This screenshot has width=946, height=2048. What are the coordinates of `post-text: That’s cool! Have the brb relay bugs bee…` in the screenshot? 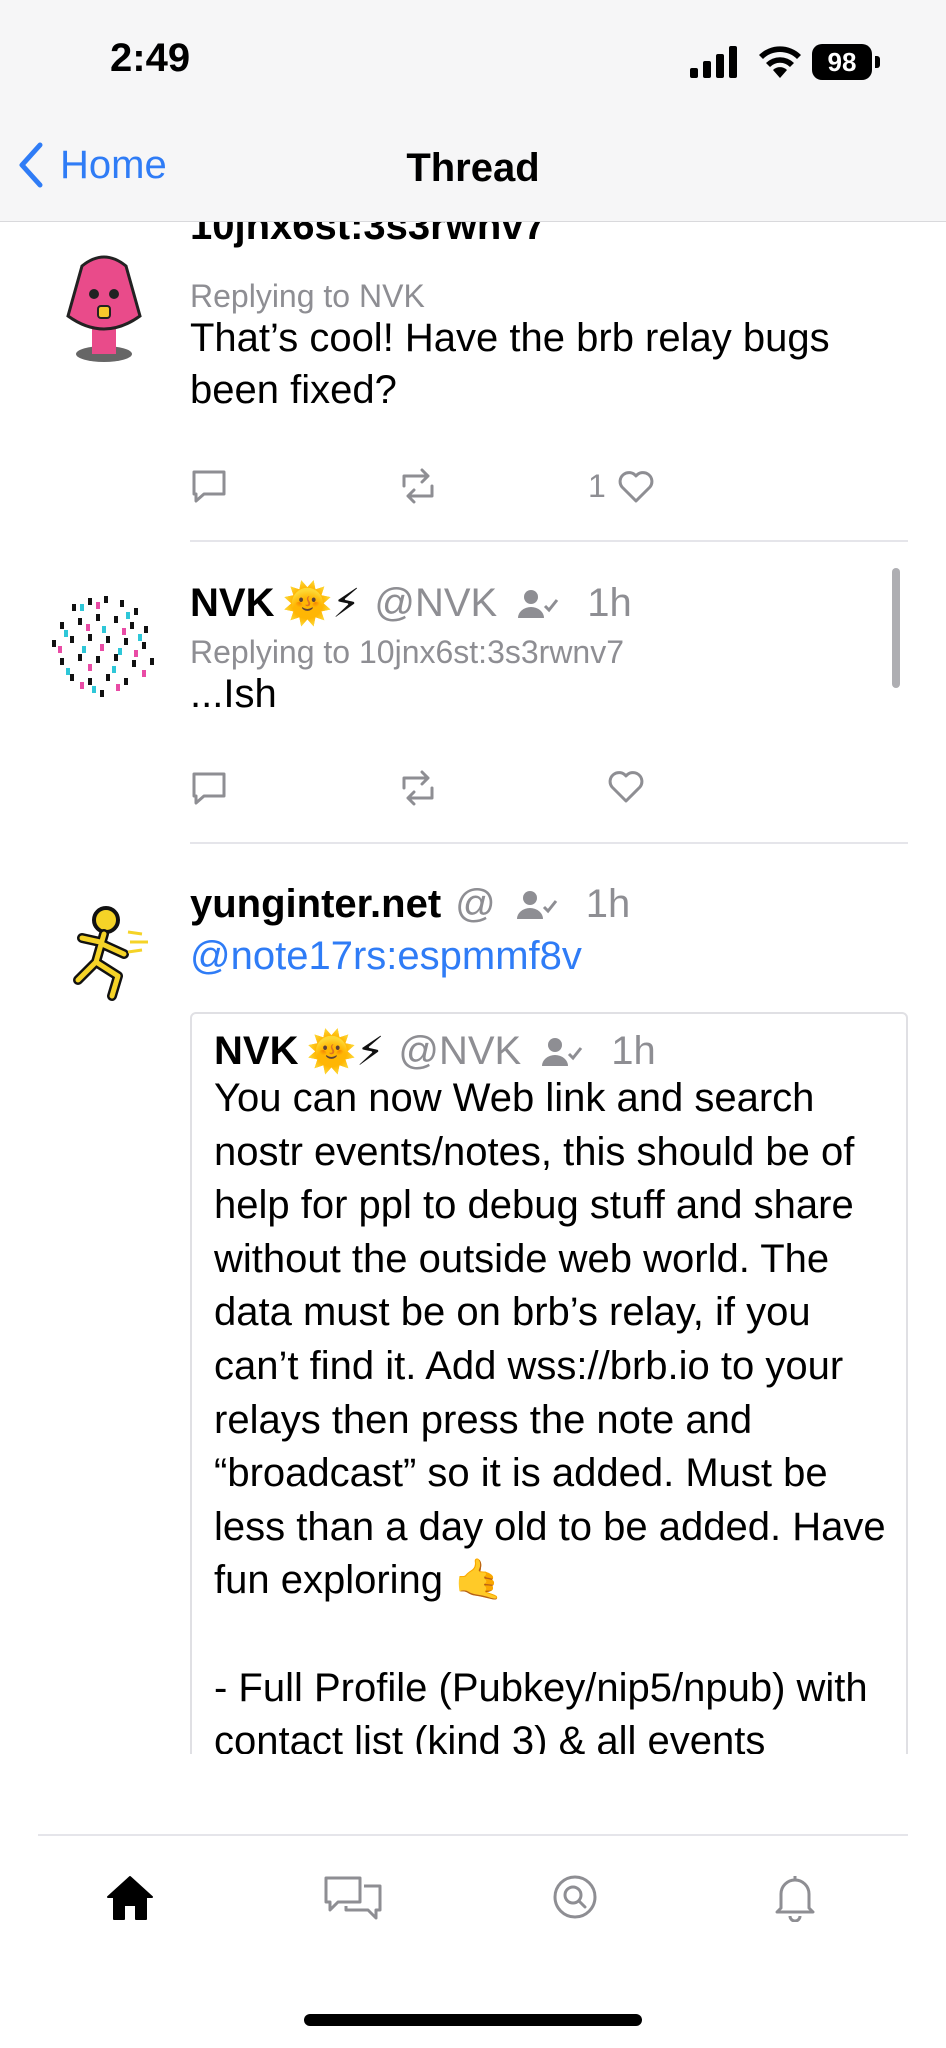 It's located at (510, 364).